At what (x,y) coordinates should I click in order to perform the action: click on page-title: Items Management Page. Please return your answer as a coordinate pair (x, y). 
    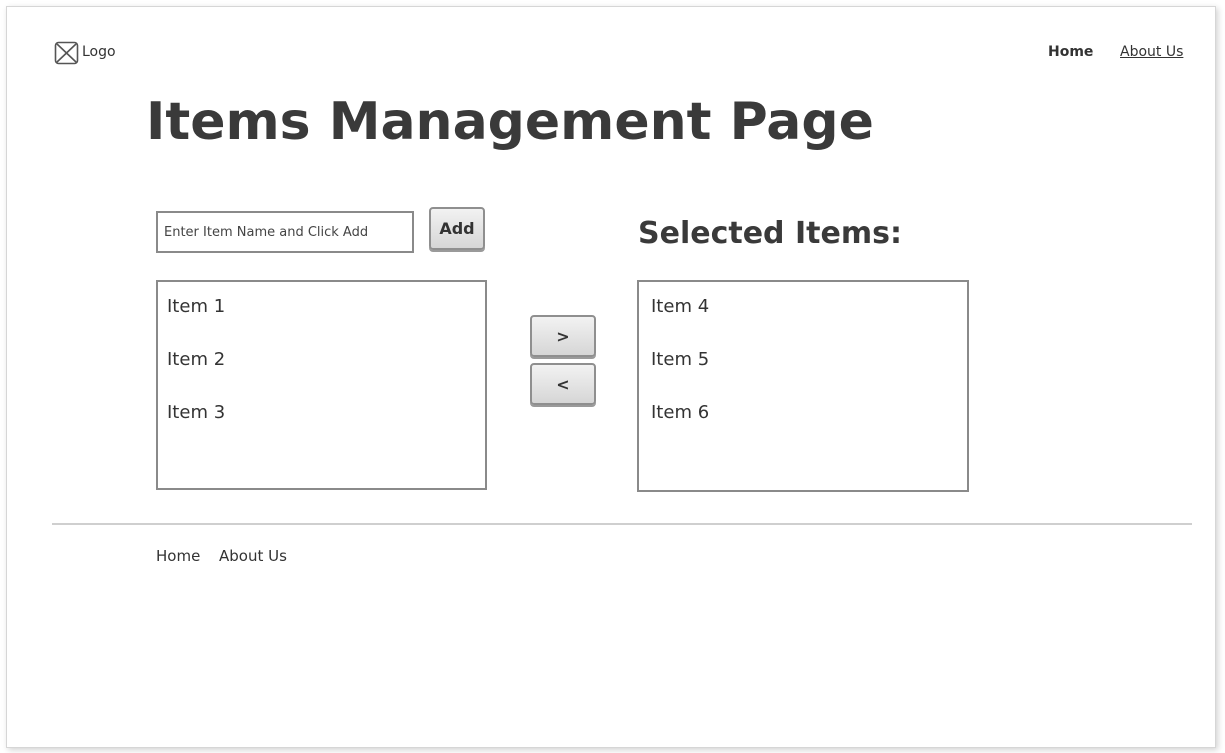
    Looking at the image, I should click on (510, 122).